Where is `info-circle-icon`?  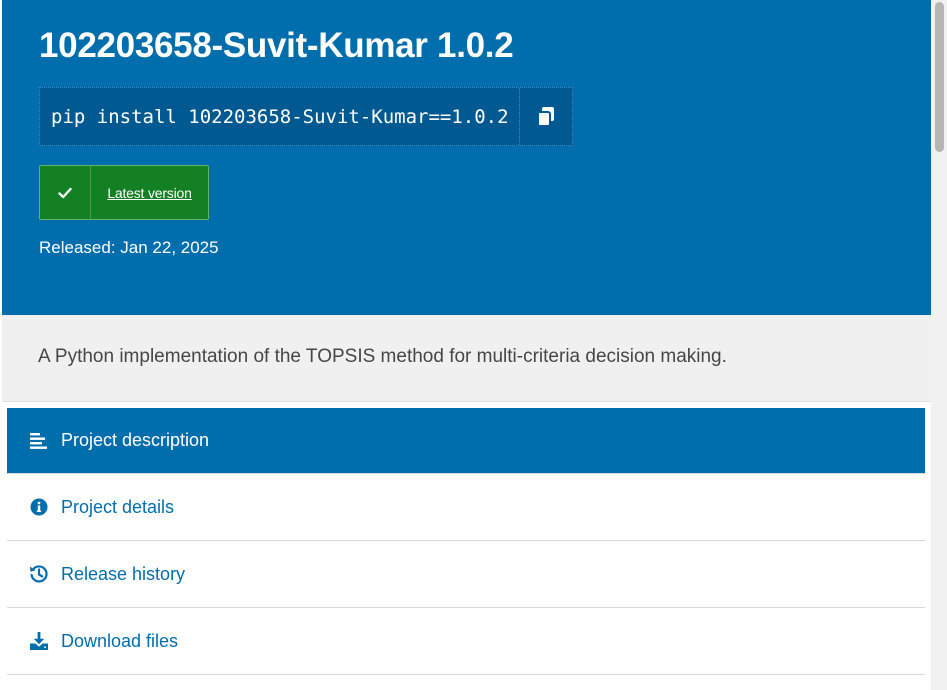
info-circle-icon is located at coordinates (39, 507).